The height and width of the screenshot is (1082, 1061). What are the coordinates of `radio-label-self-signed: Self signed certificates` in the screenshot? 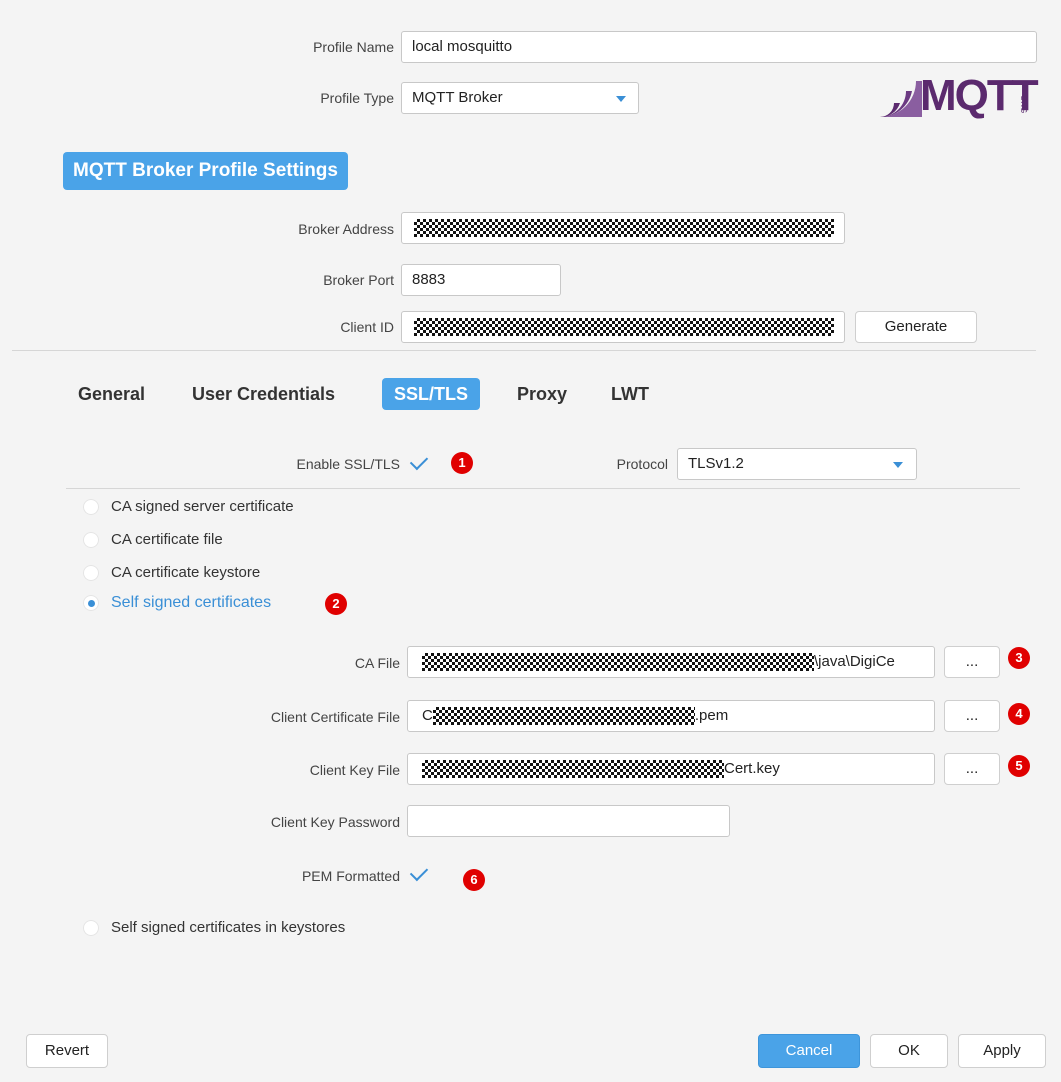 It's located at (191, 602).